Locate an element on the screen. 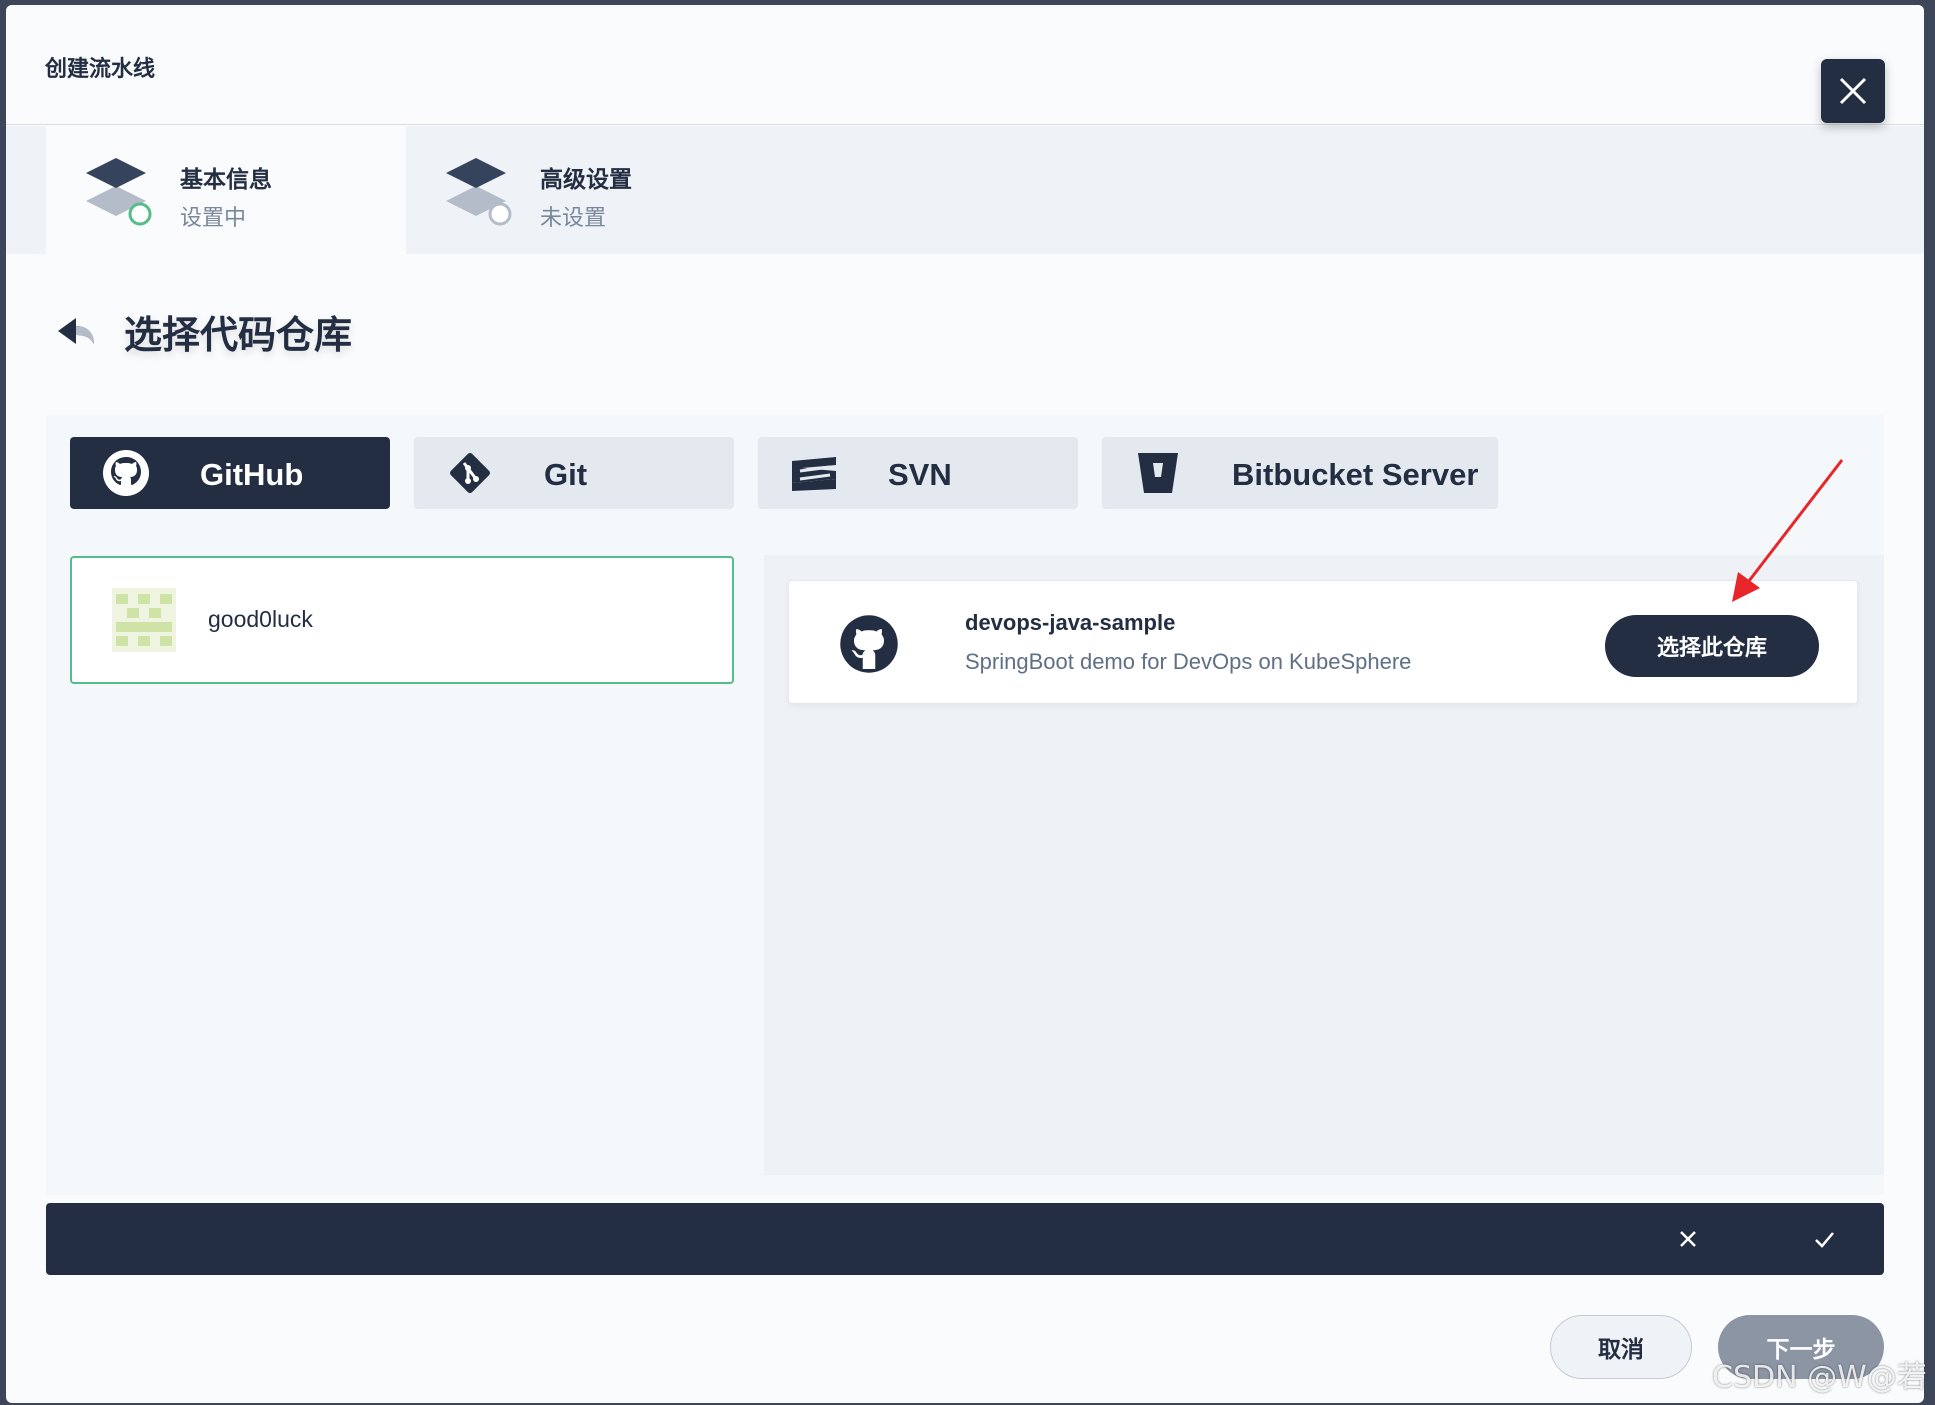  confirm-bar is located at coordinates (965, 1239).